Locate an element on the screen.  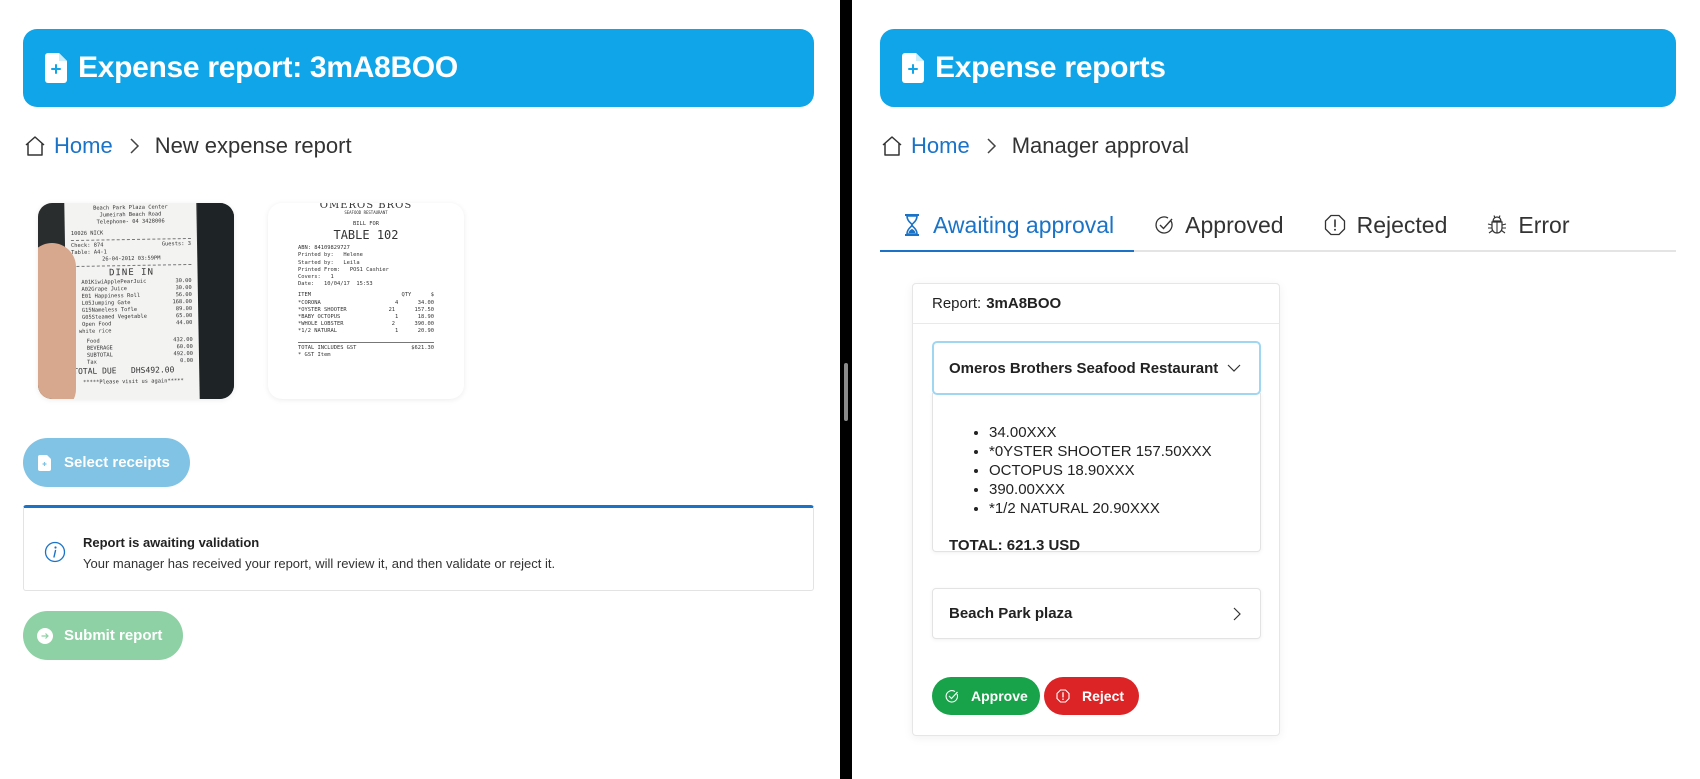
receipt-line: ITEM QTY $ is located at coordinates (366, 295).